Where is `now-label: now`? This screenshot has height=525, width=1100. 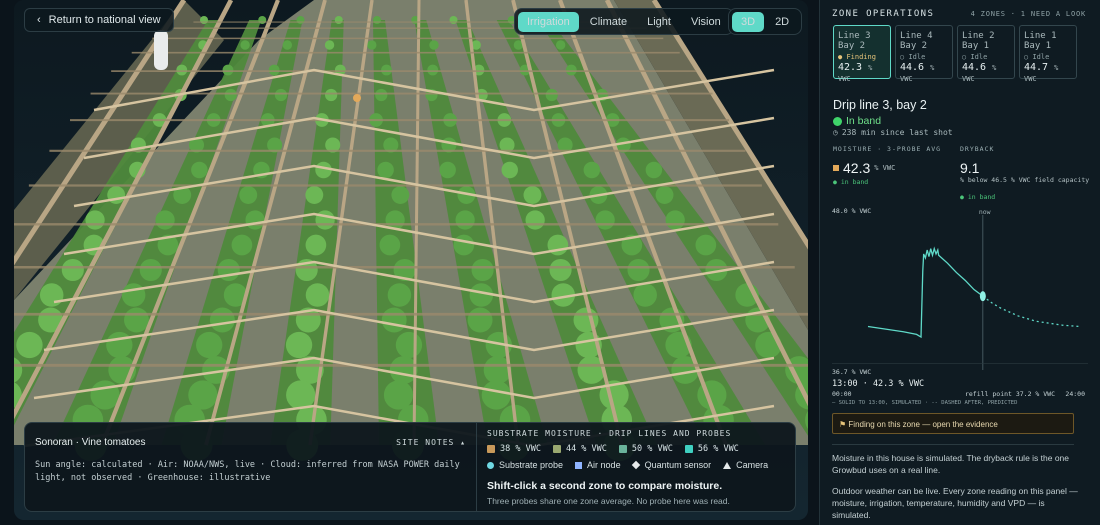 now-label: now is located at coordinates (985, 212).